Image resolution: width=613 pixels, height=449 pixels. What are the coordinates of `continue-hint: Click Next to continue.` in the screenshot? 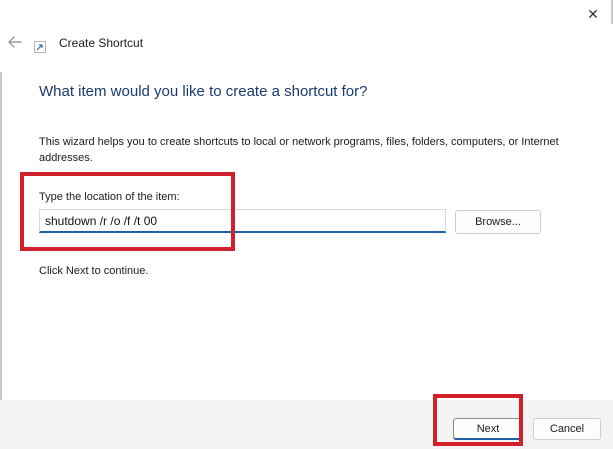 It's located at (94, 271).